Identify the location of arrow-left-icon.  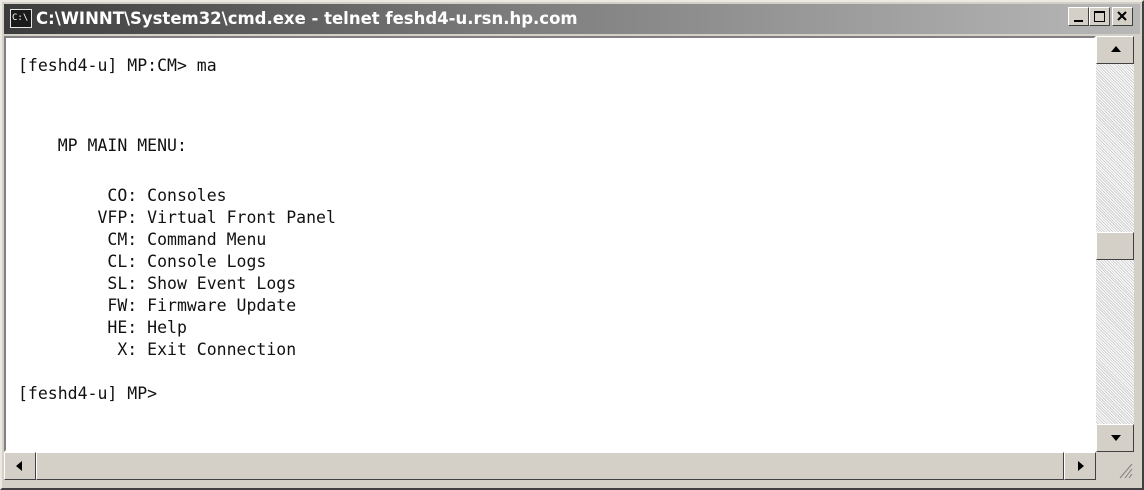
(19, 466).